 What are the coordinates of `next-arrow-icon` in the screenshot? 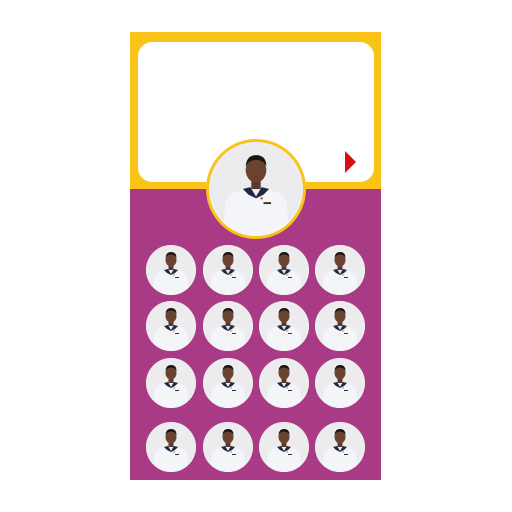 It's located at (350, 162).